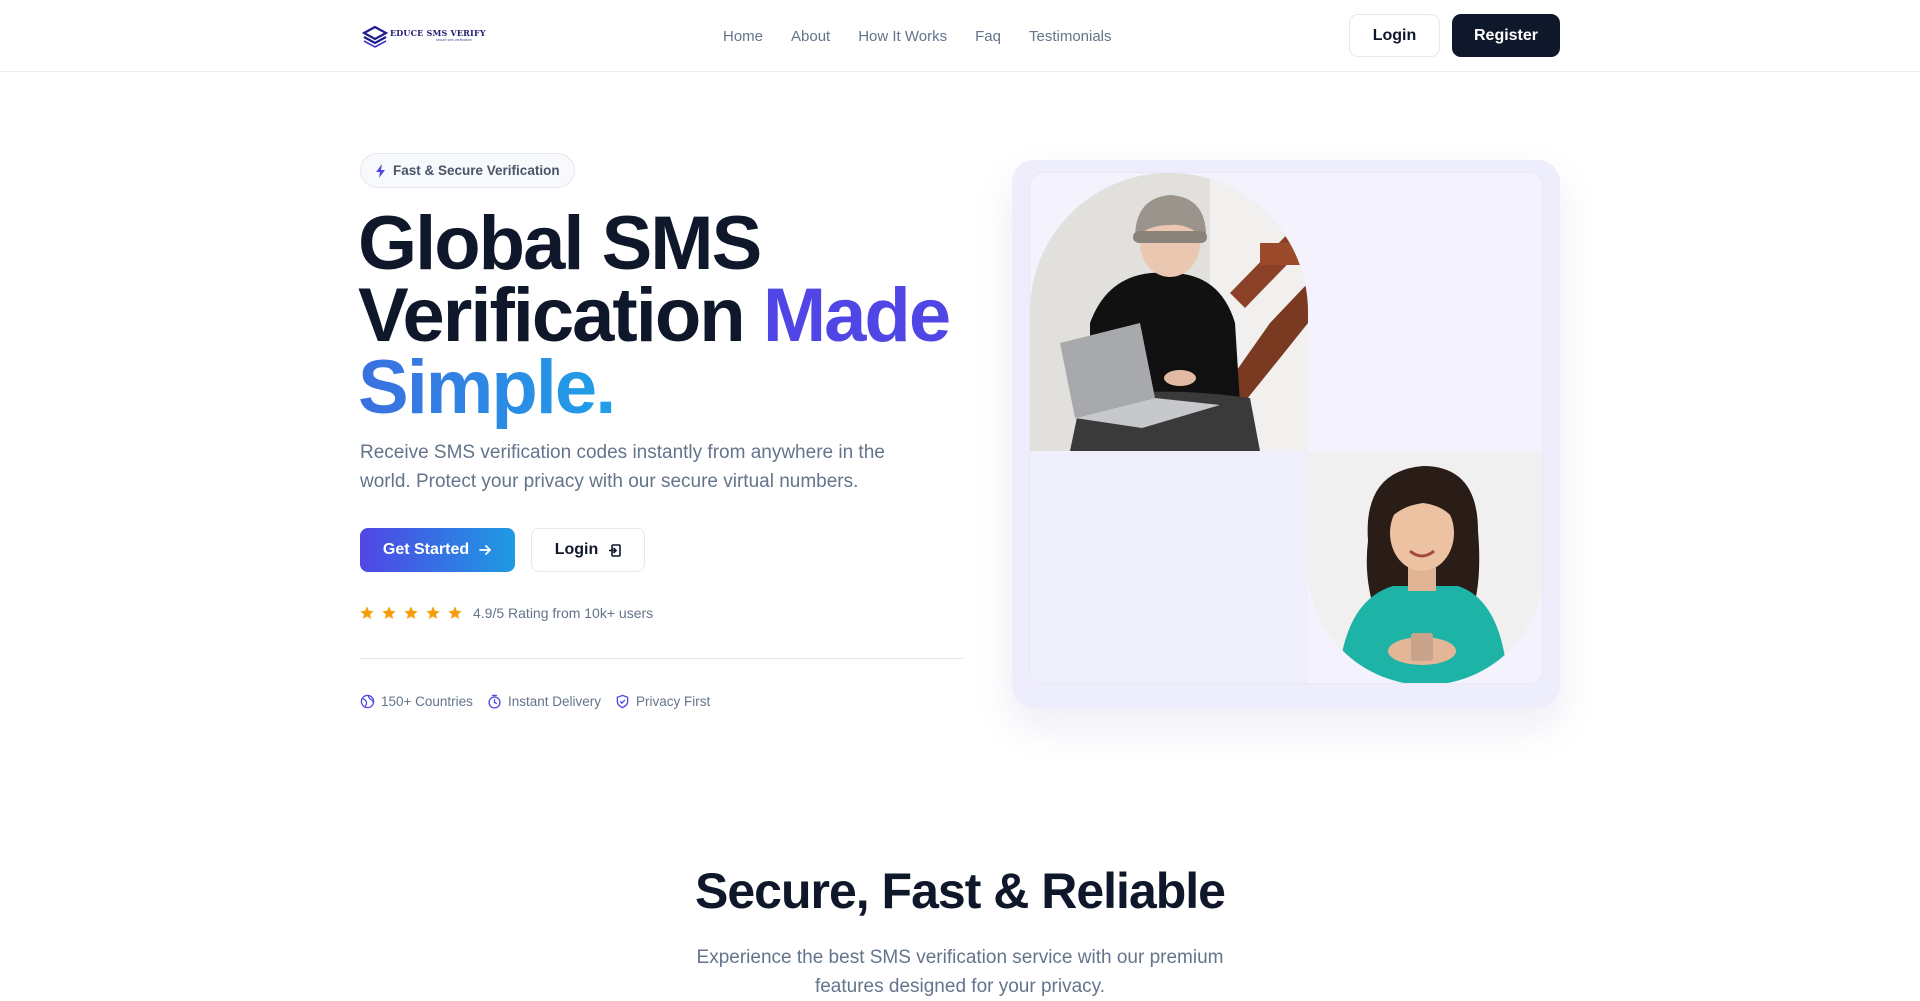  I want to click on logo-mark-icon, so click(375, 36).